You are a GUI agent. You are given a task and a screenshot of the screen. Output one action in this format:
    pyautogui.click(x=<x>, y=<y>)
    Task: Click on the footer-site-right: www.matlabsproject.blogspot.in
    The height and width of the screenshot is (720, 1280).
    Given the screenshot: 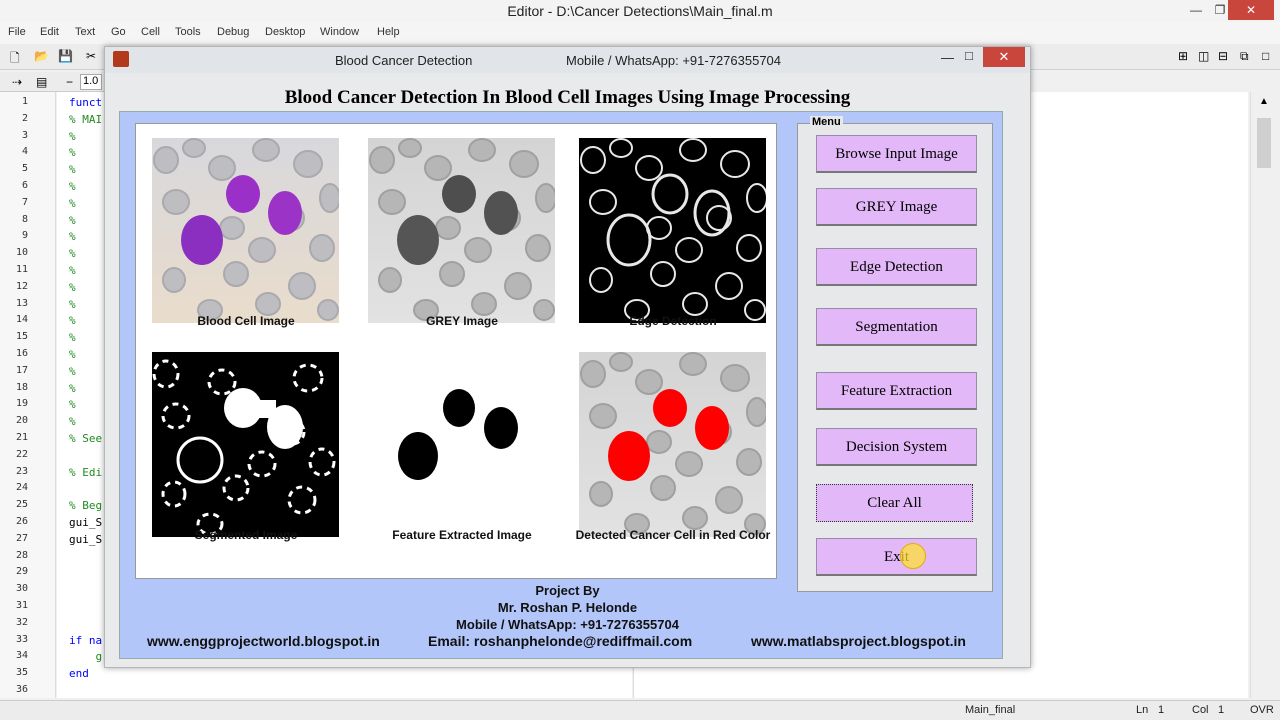 What is the action you would take?
    pyautogui.click(x=858, y=641)
    